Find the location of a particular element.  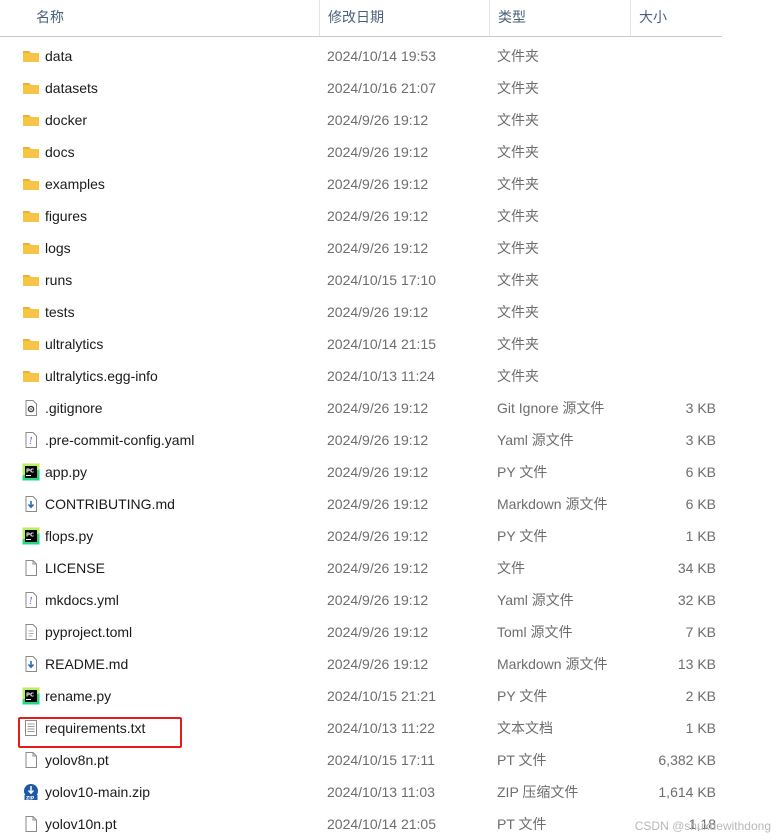

file-row: figures 2024/9/26 19:12 文件夹 is located at coordinates (390, 216).